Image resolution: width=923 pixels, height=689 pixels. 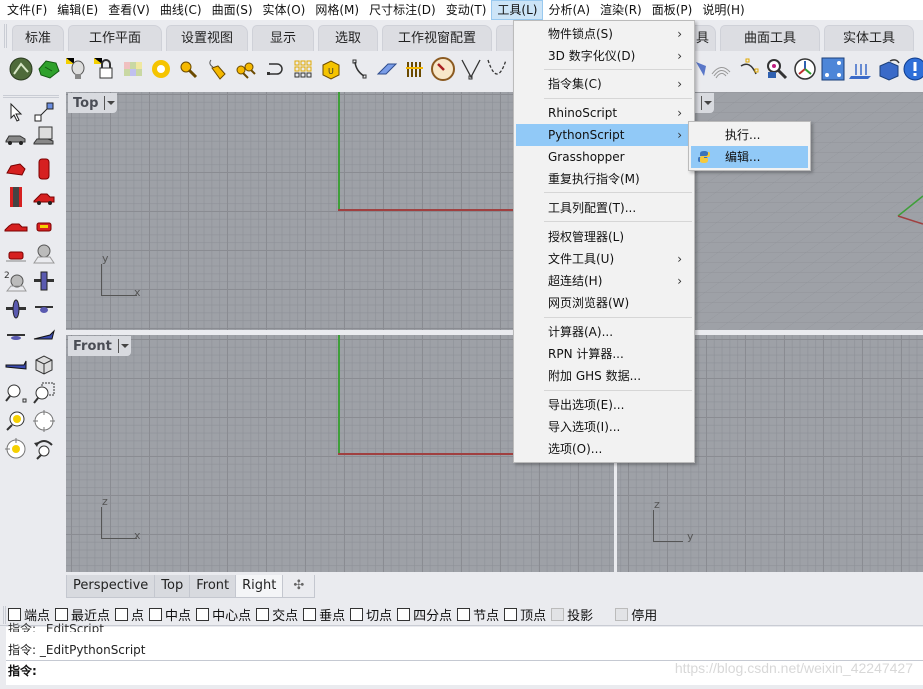 What do you see at coordinates (16, 365) in the screenshot?
I see `plane-blue-side-icon` at bounding box center [16, 365].